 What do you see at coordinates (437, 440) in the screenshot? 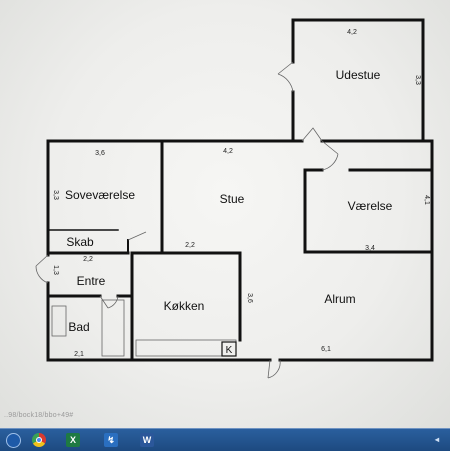
I see `tray-arrow-icon: ◂` at bounding box center [437, 440].